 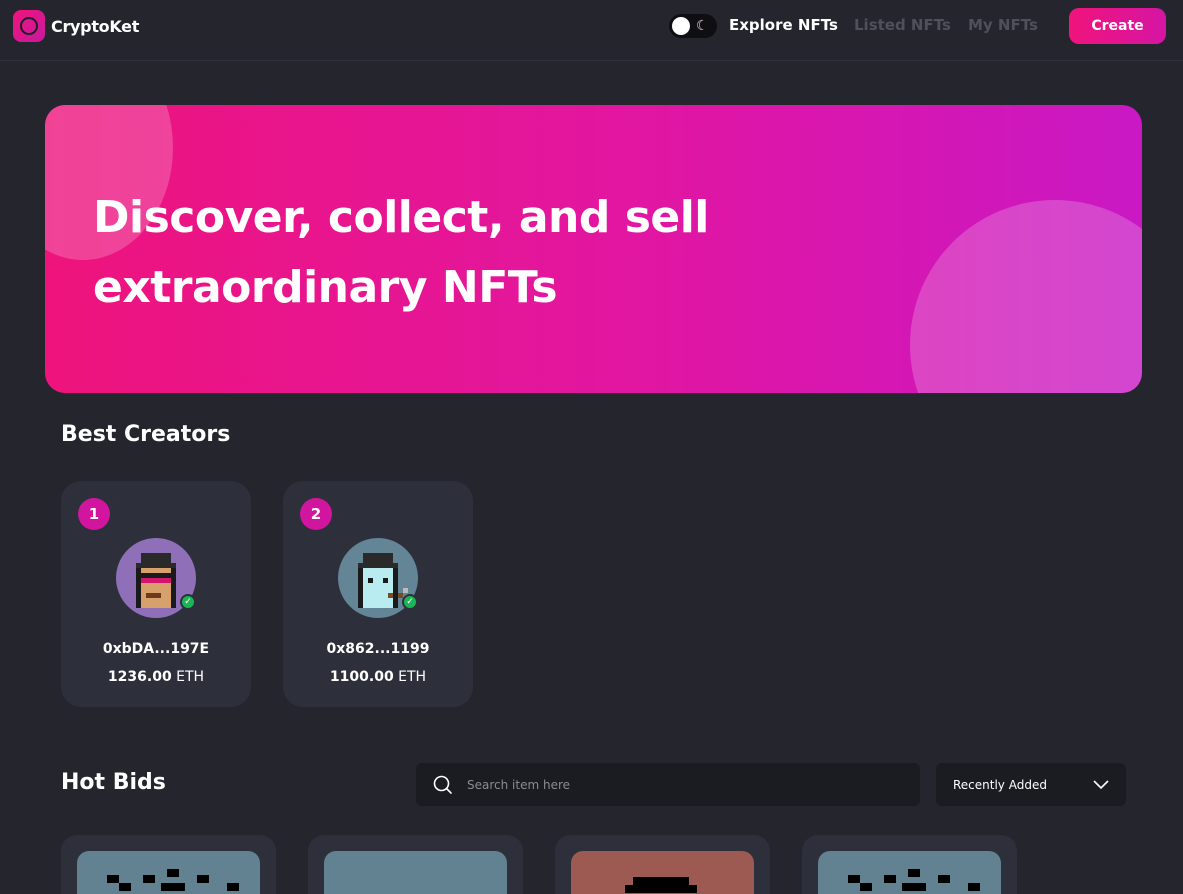 I want to click on nav-link-listed: Listed NFTs, so click(x=902, y=25).